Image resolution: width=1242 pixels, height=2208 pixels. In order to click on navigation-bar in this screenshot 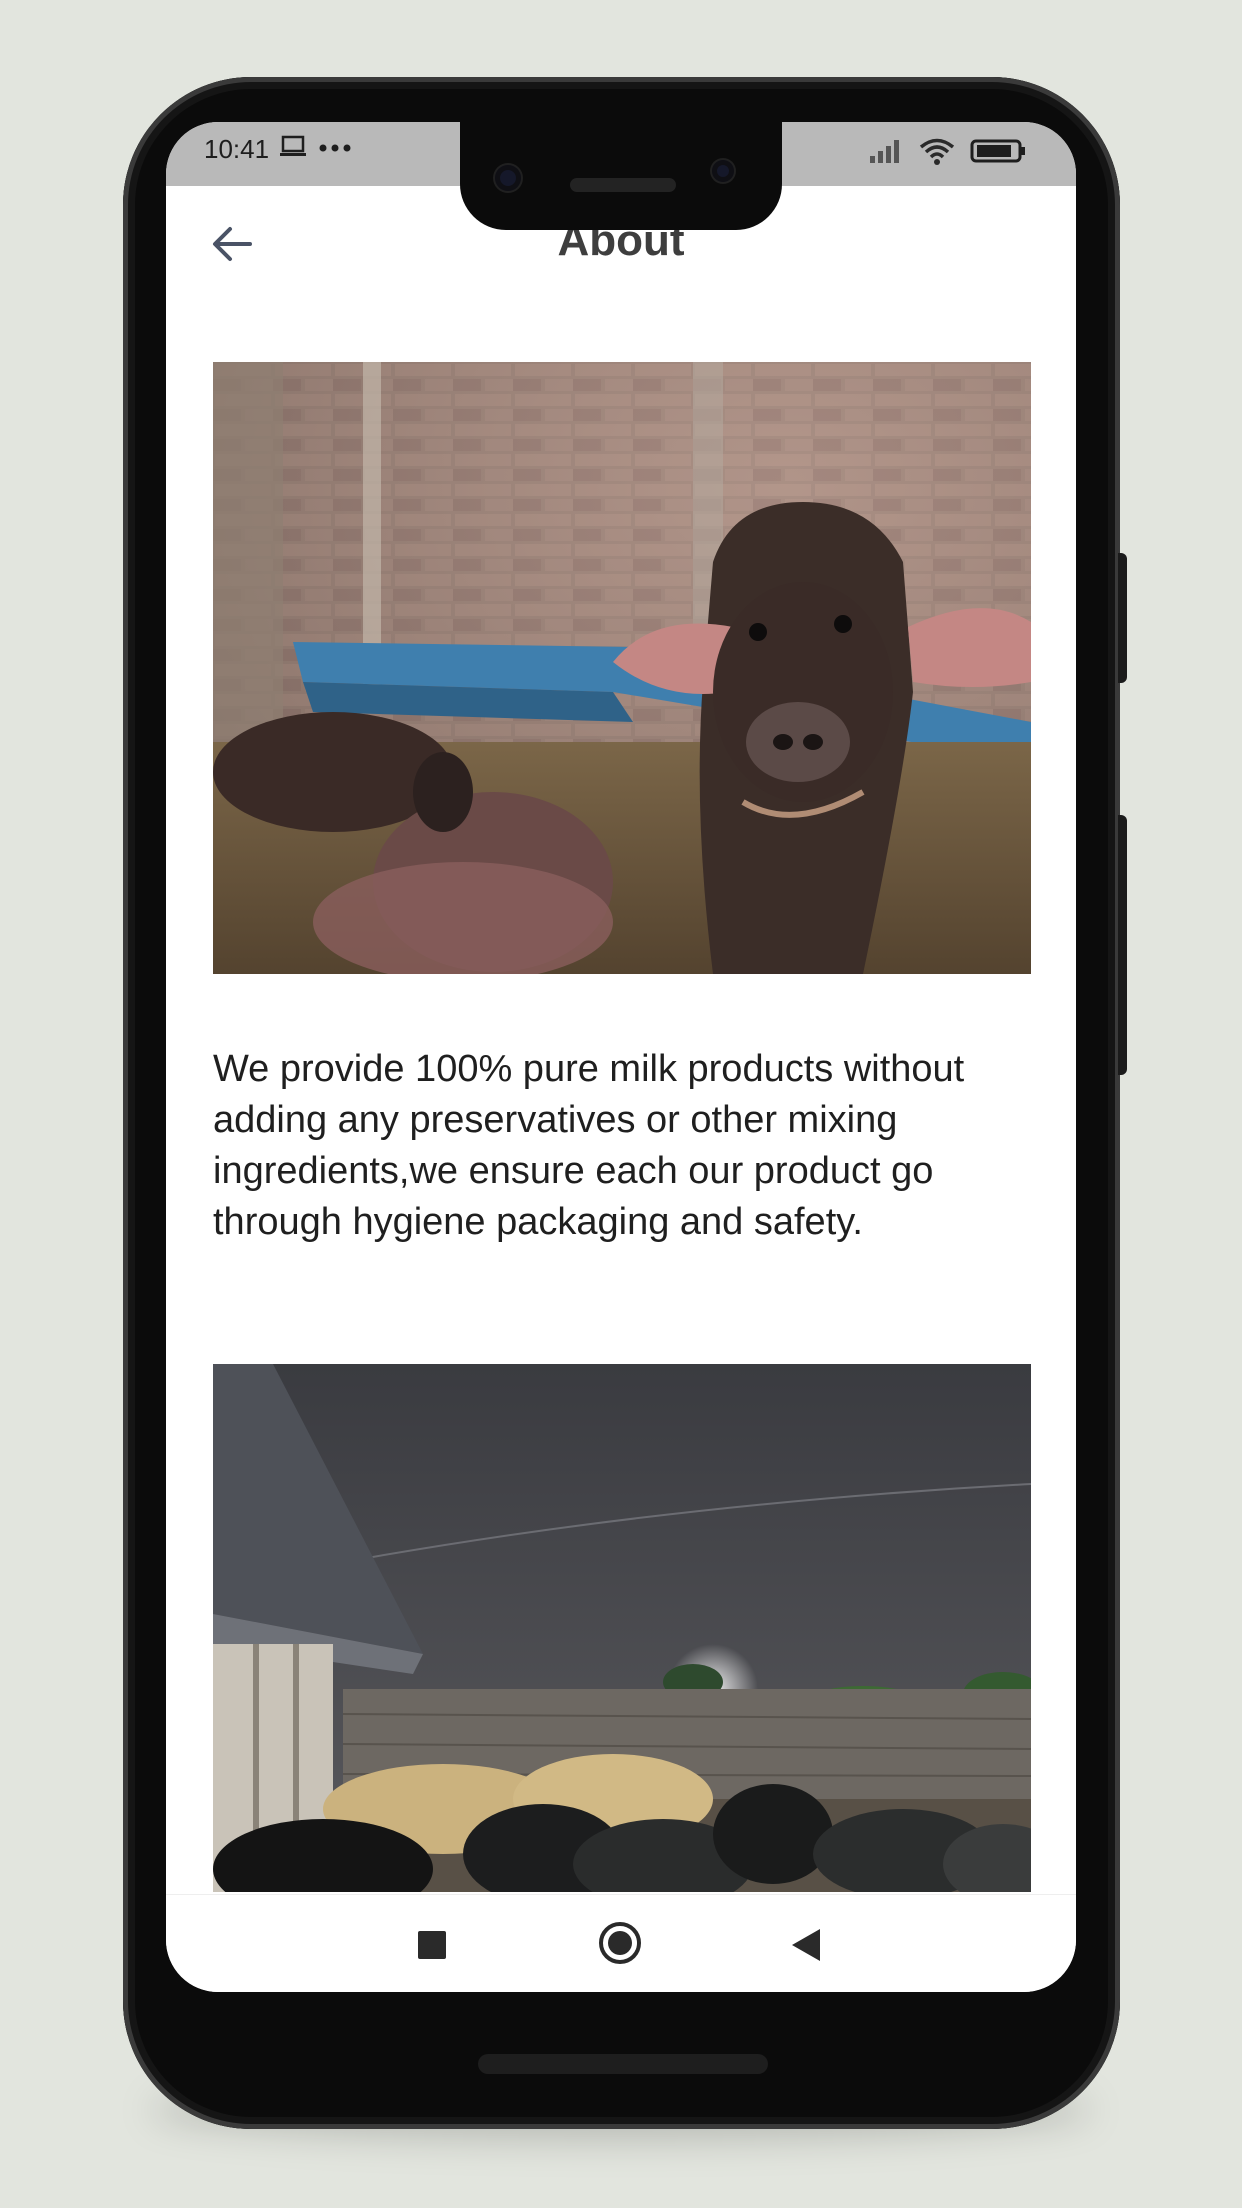, I will do `click(621, 1943)`.